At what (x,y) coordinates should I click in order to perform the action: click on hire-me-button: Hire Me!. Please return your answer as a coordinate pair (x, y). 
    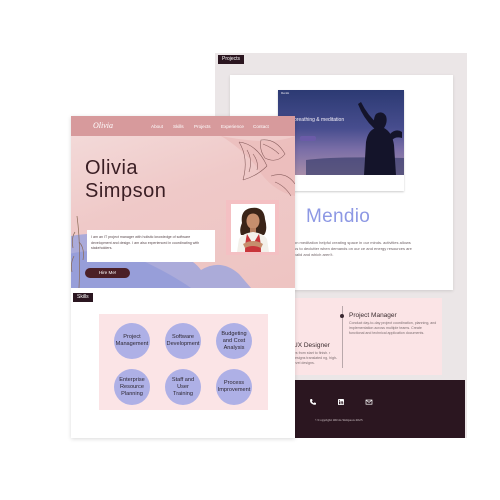
    Looking at the image, I should click on (107, 273).